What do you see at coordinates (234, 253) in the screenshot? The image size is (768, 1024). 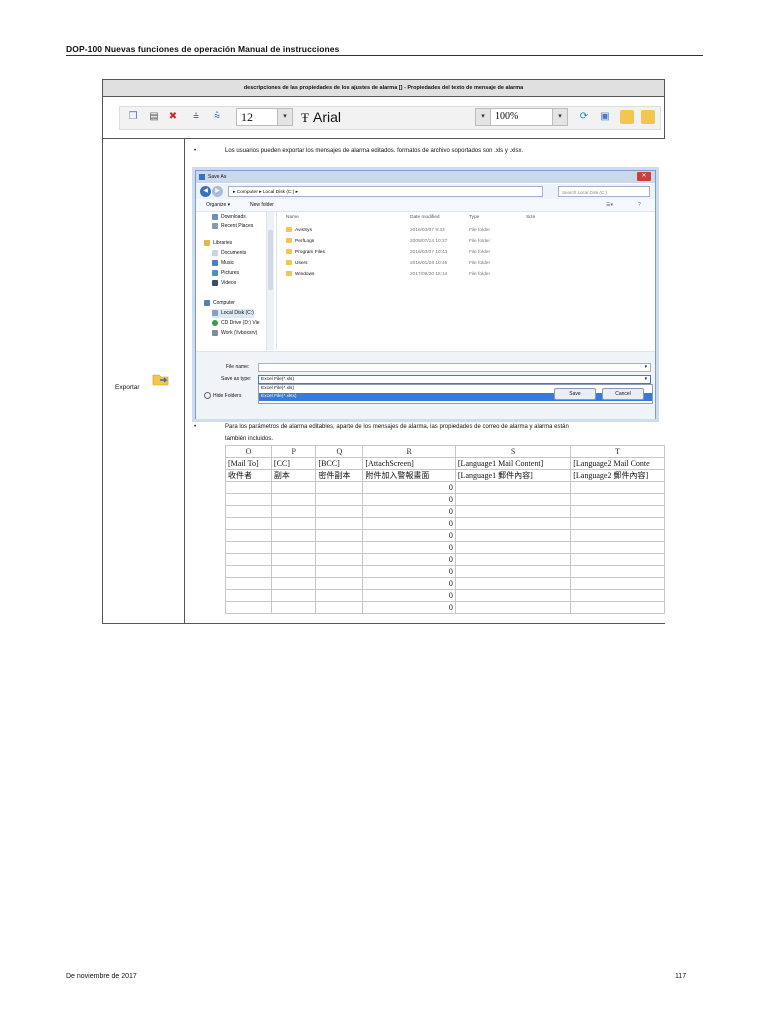 I see `nav-label: Documents` at bounding box center [234, 253].